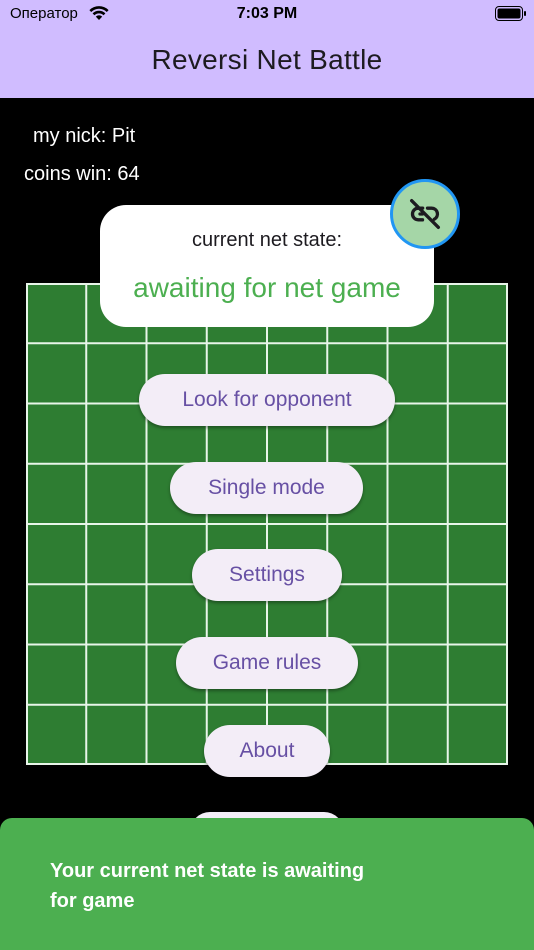 This screenshot has height=950, width=534. What do you see at coordinates (267, 400) in the screenshot?
I see `look-for-opponent-button: Look for opponent` at bounding box center [267, 400].